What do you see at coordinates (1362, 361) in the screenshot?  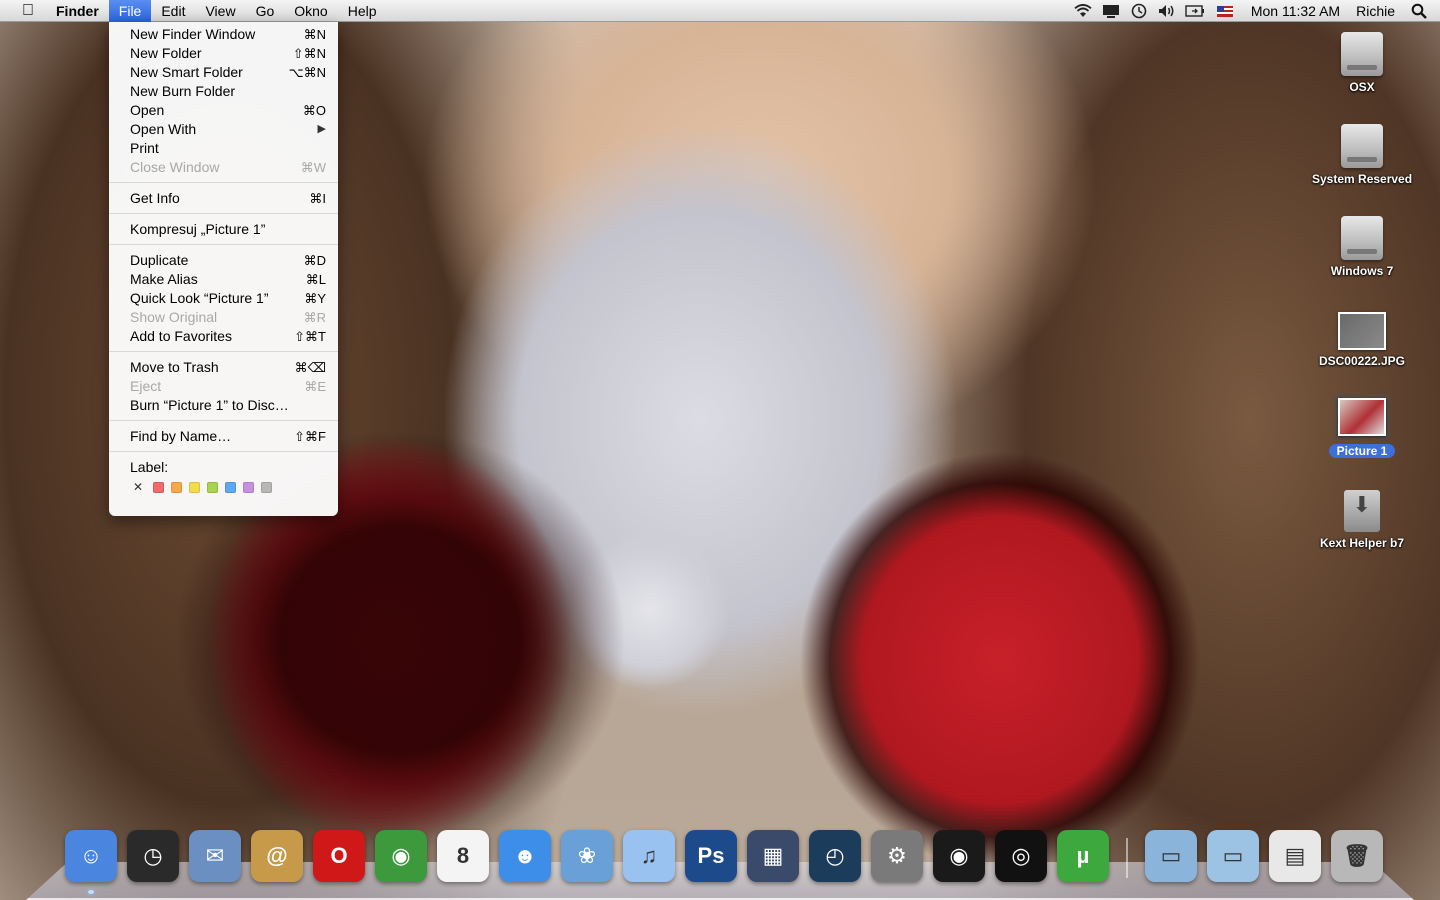 I see `desktop-icon-label: DSC00222.JPG` at bounding box center [1362, 361].